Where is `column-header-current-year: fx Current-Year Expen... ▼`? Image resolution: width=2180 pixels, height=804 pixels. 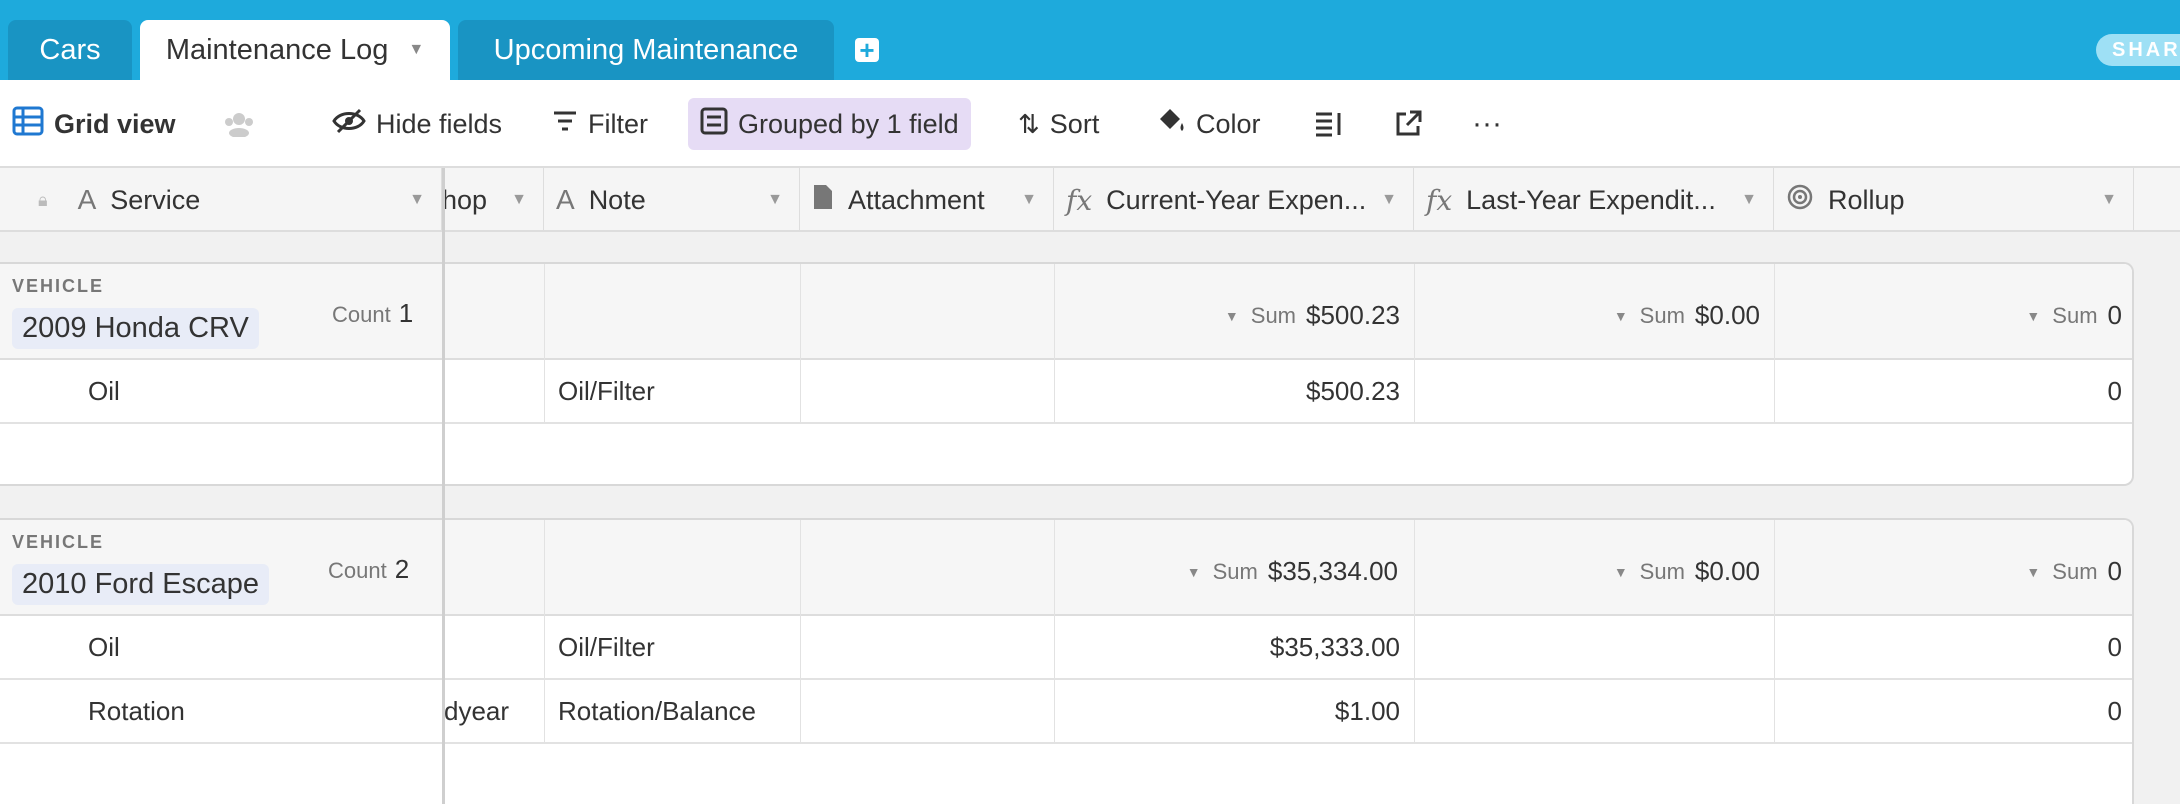 column-header-current-year: fx Current-Year Expen... ▼ is located at coordinates (1234, 200).